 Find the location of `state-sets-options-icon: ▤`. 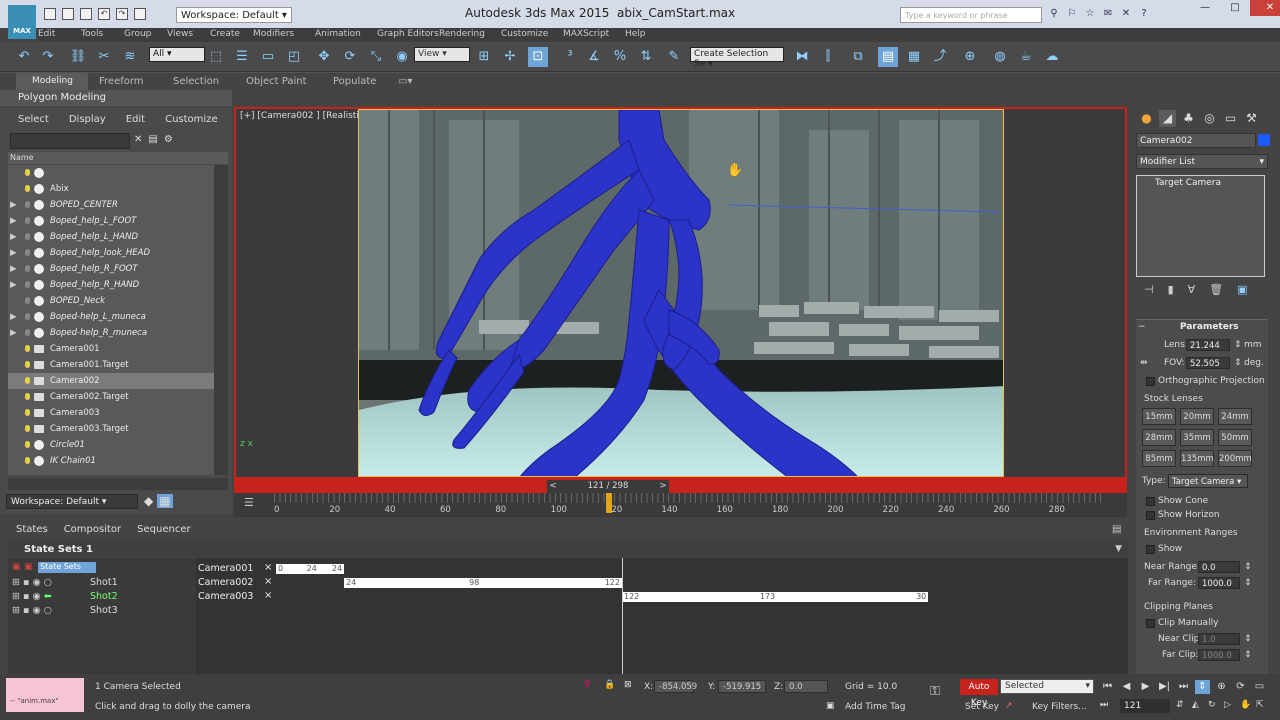

state-sets-options-icon: ▤ is located at coordinates (1116, 529).